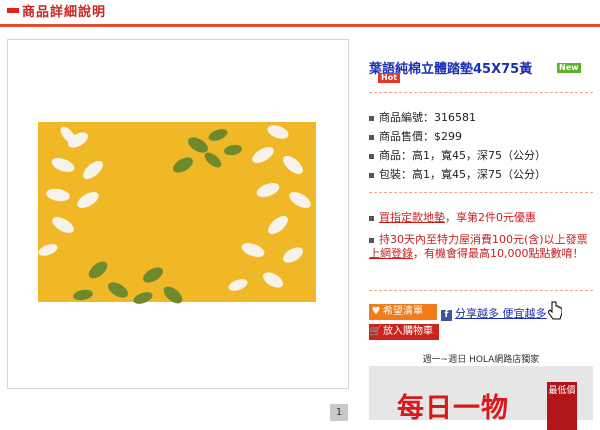 The image size is (600, 430). What do you see at coordinates (389, 78) in the screenshot?
I see `hot-badge: Hot` at bounding box center [389, 78].